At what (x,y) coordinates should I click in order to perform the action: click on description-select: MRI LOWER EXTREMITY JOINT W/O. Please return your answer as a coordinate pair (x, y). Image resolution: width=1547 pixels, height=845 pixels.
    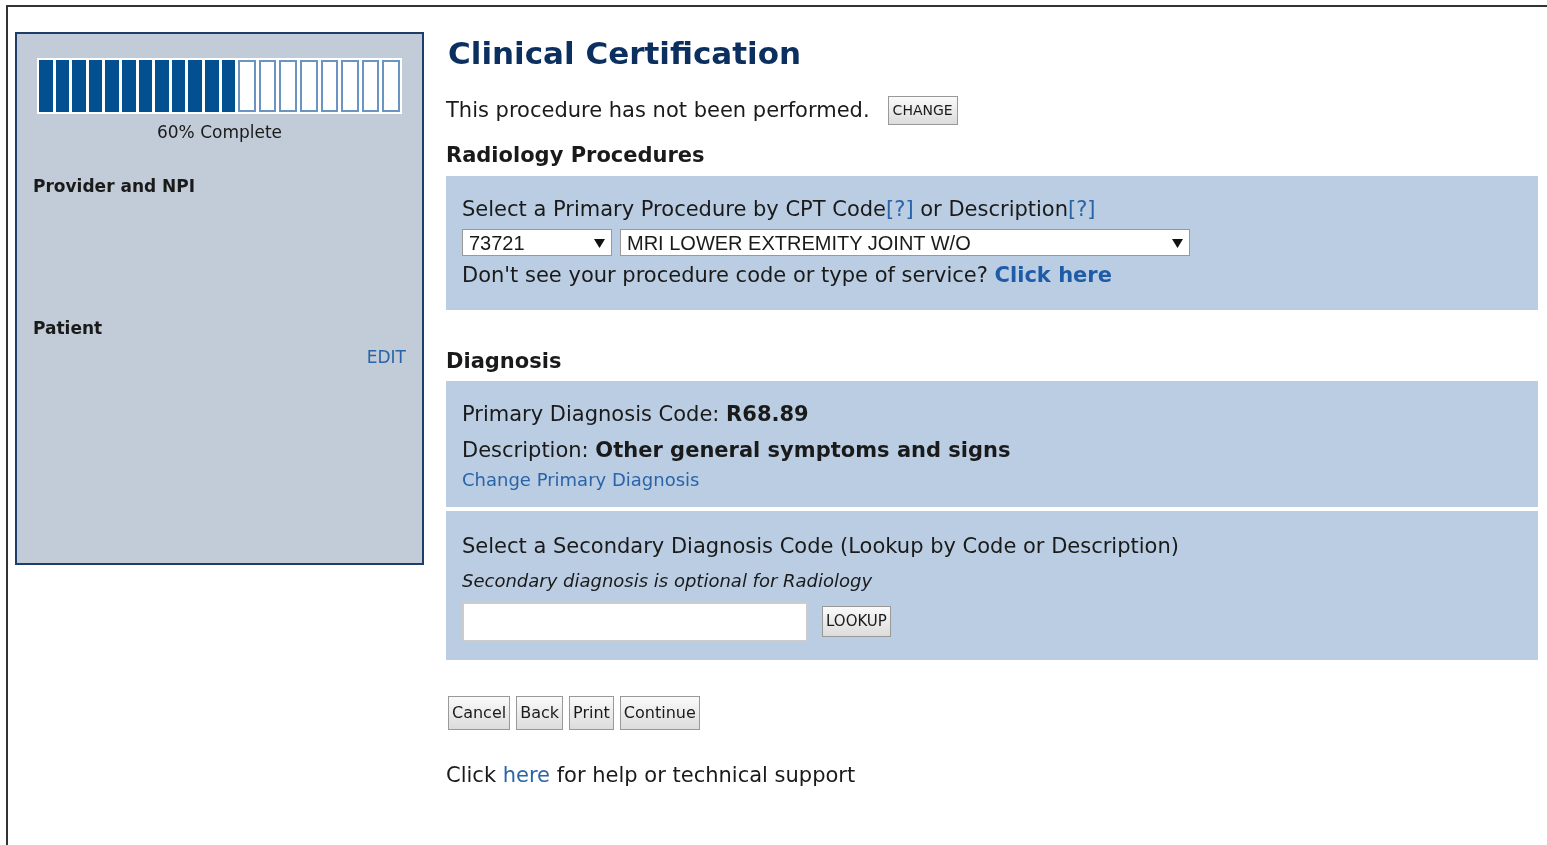
    Looking at the image, I should click on (905, 242).